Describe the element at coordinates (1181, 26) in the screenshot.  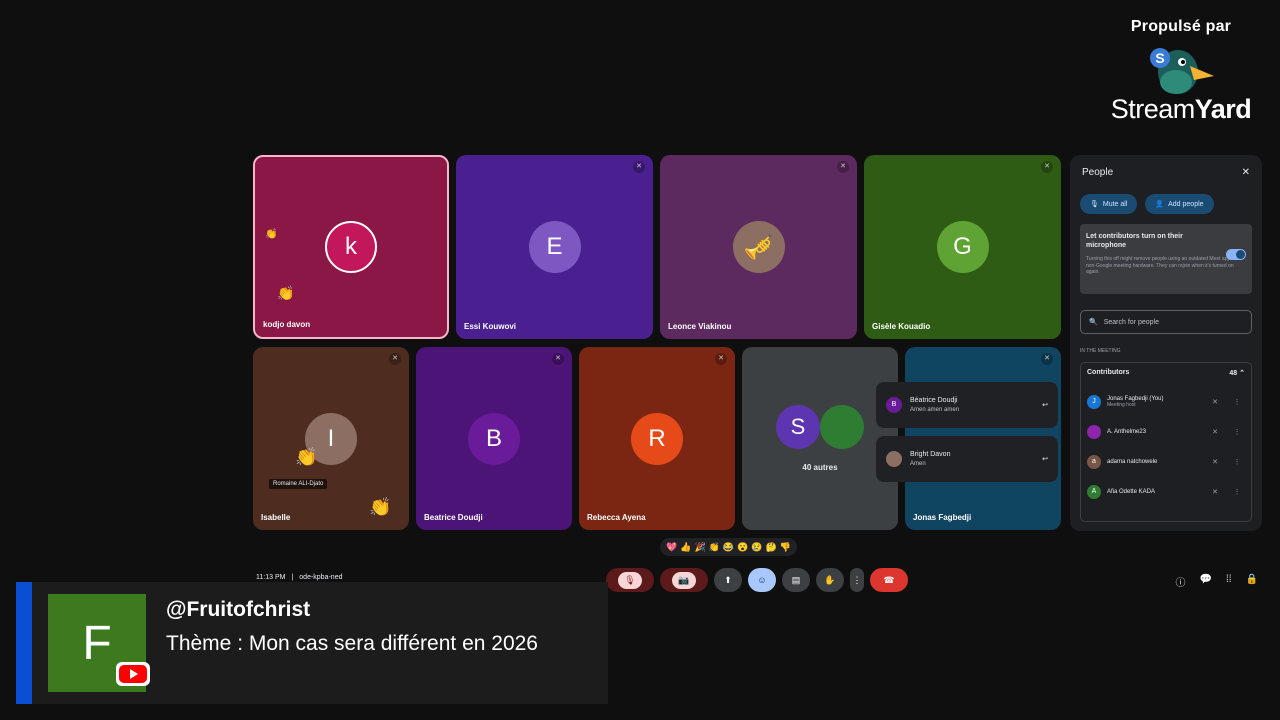
I see `powered-by-text: Propulsé par` at that location.